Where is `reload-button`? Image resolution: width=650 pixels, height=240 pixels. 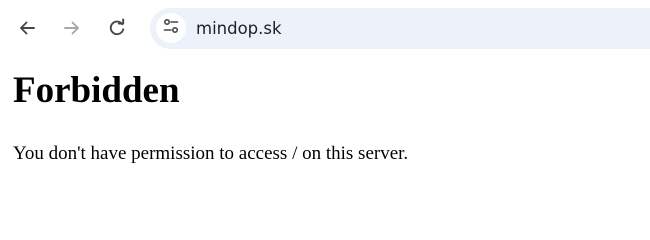 reload-button is located at coordinates (117, 28).